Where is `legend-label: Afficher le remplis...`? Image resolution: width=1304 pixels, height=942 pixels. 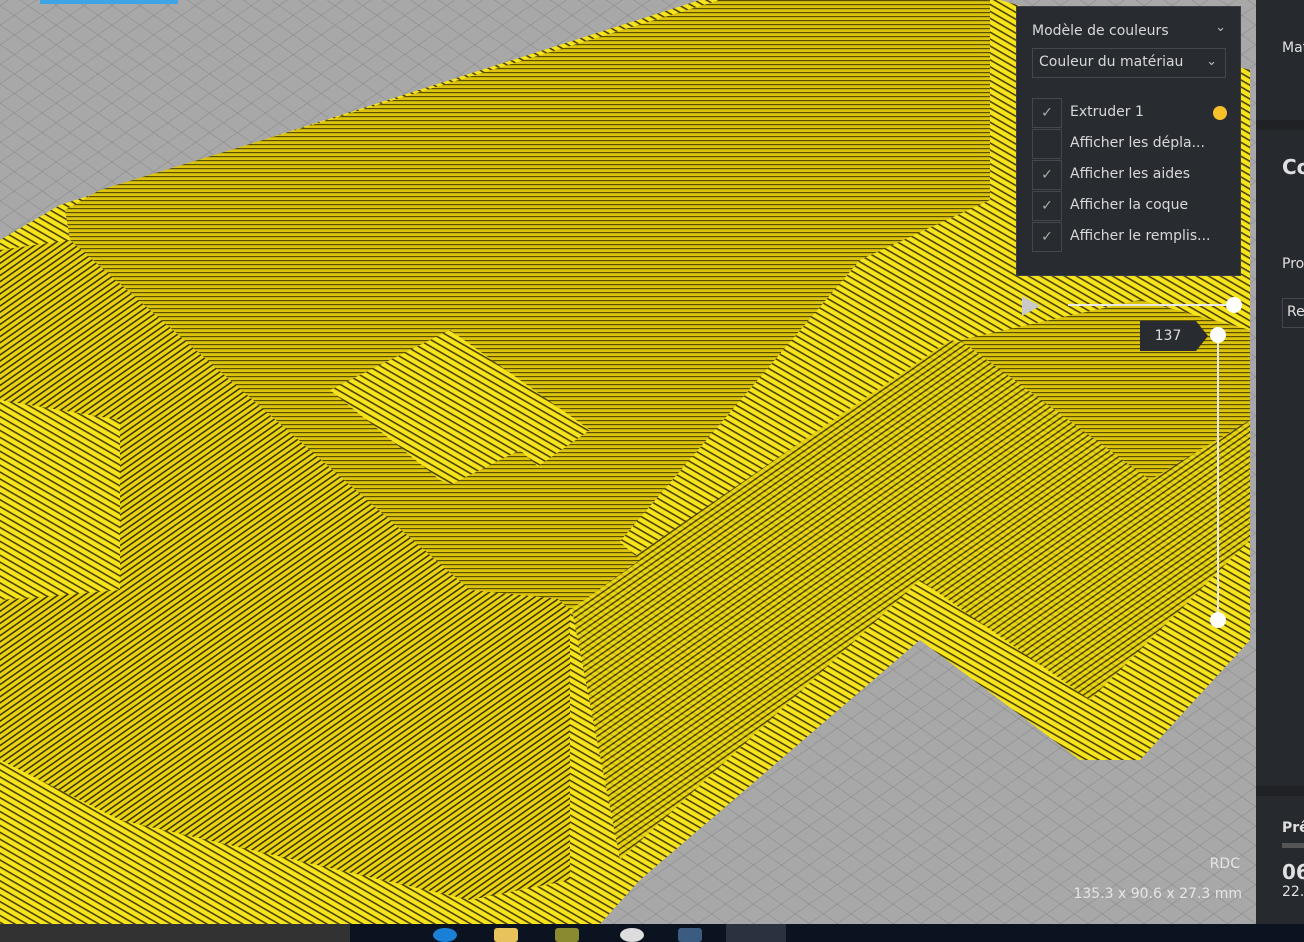 legend-label: Afficher le remplis... is located at coordinates (1140, 236).